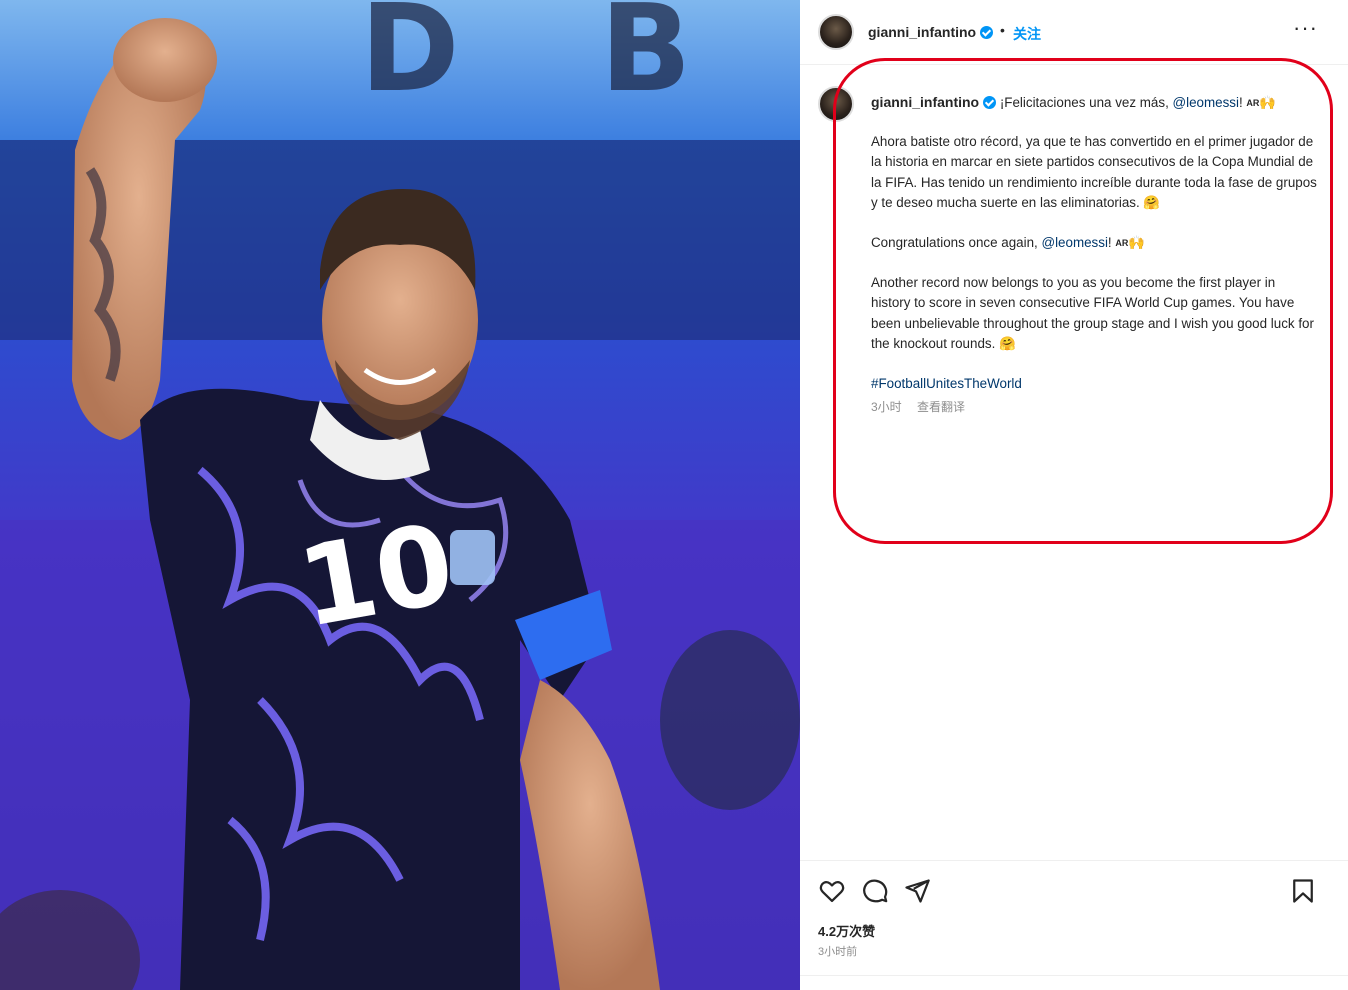 Image resolution: width=1348 pixels, height=990 pixels. I want to click on more-options-icon: ···, so click(1305, 28).